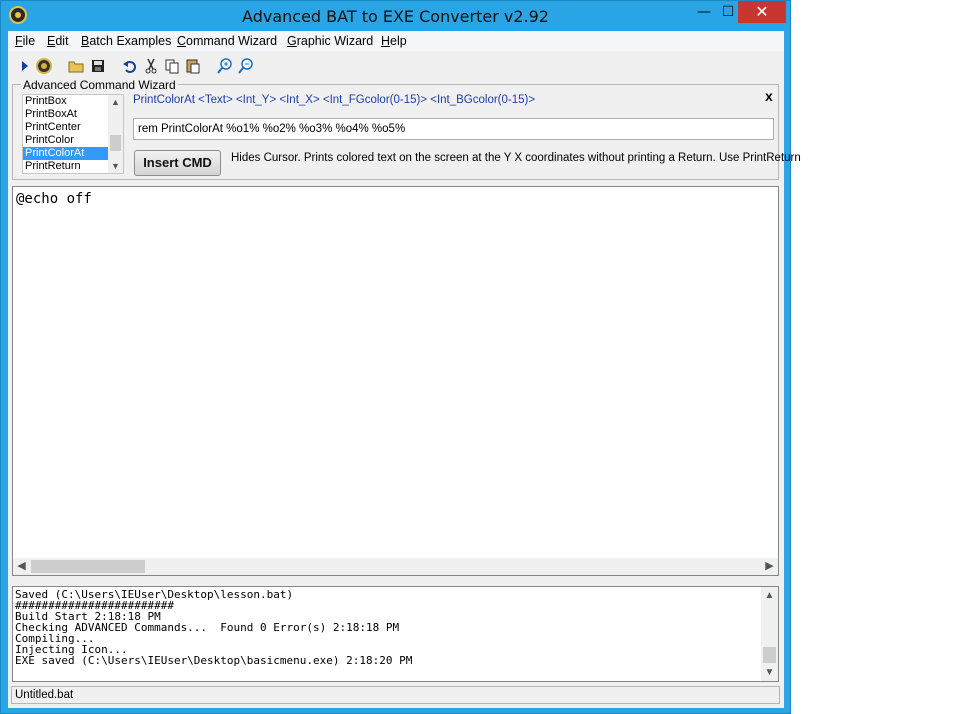 The width and height of the screenshot is (960, 714). I want to click on undo-icon, so click(130, 66).